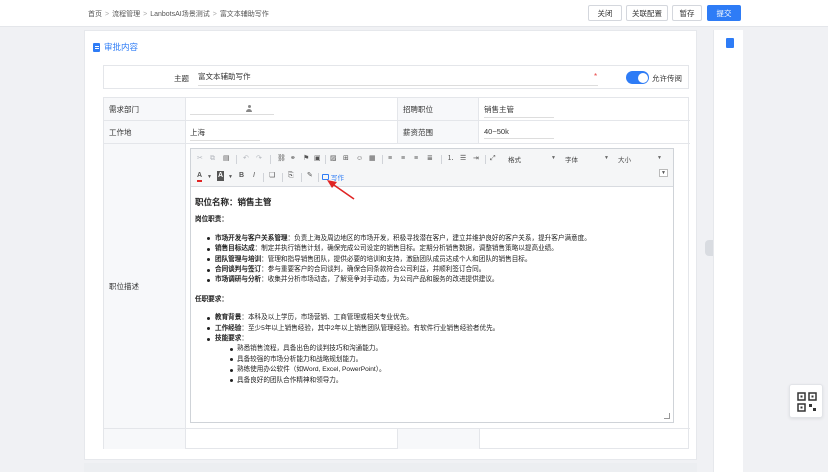  What do you see at coordinates (145, 132) in the screenshot?
I see `workplace-label: 工作地` at bounding box center [145, 132].